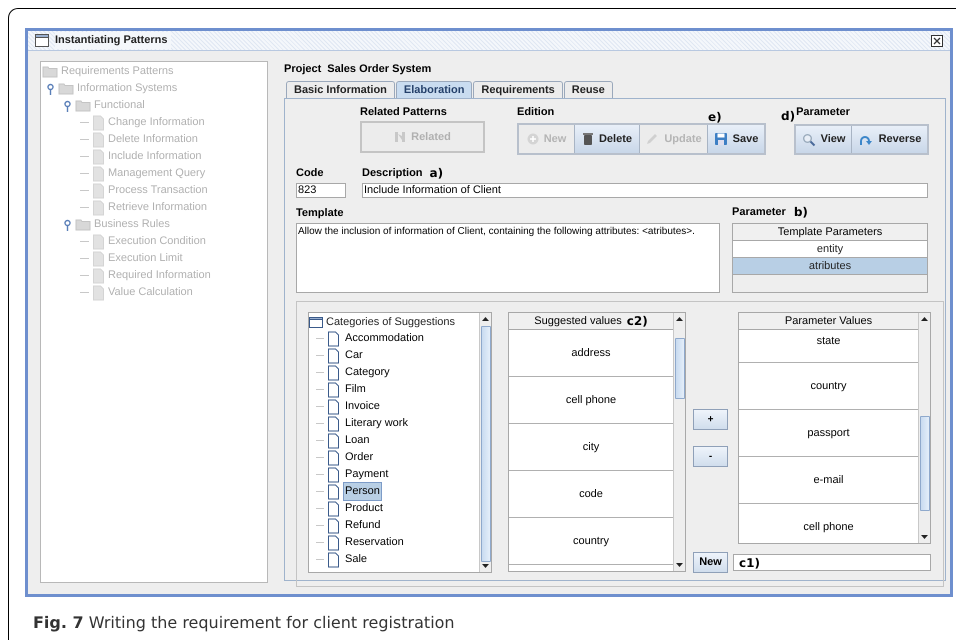 This screenshot has width=956, height=640. Describe the element at coordinates (366, 474) in the screenshot. I see `tree-item: Payment` at that location.